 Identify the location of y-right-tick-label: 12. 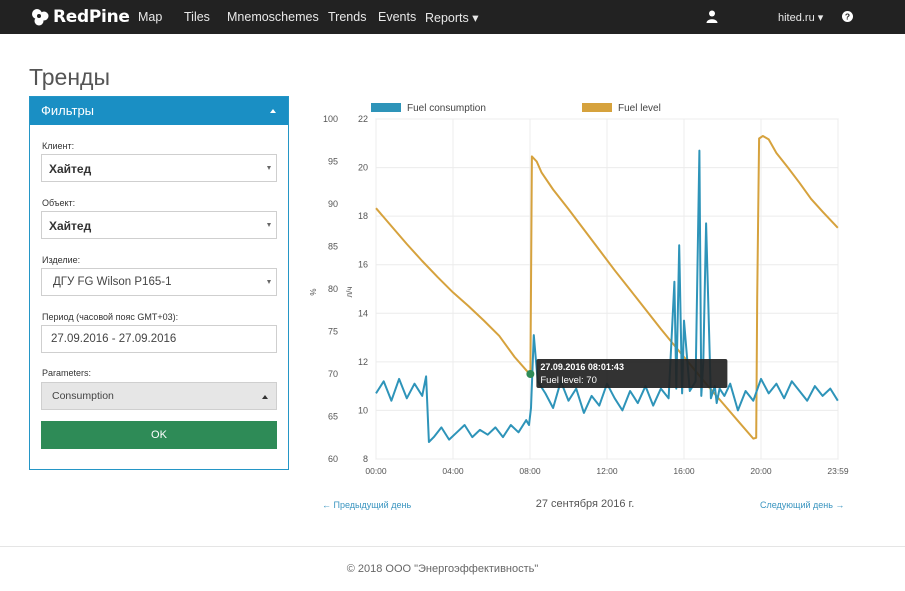
(363, 362).